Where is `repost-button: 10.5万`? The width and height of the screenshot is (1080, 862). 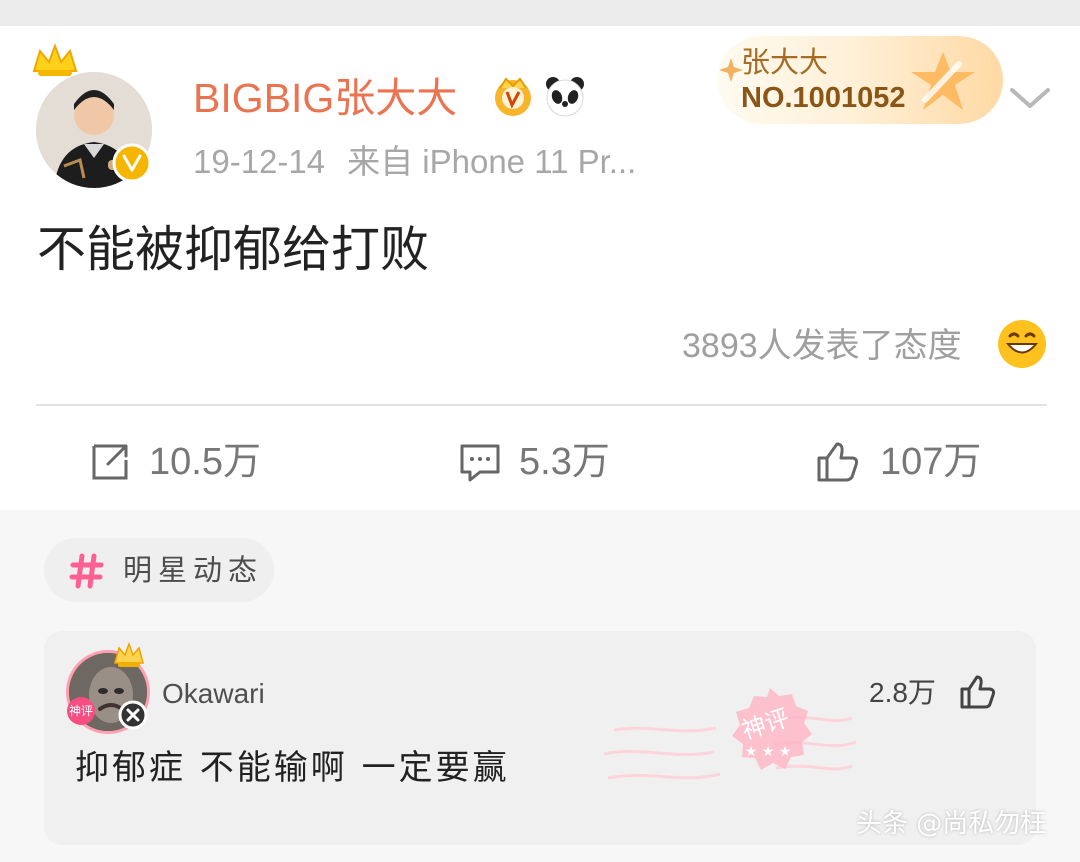 repost-button: 10.5万 is located at coordinates (196, 464).